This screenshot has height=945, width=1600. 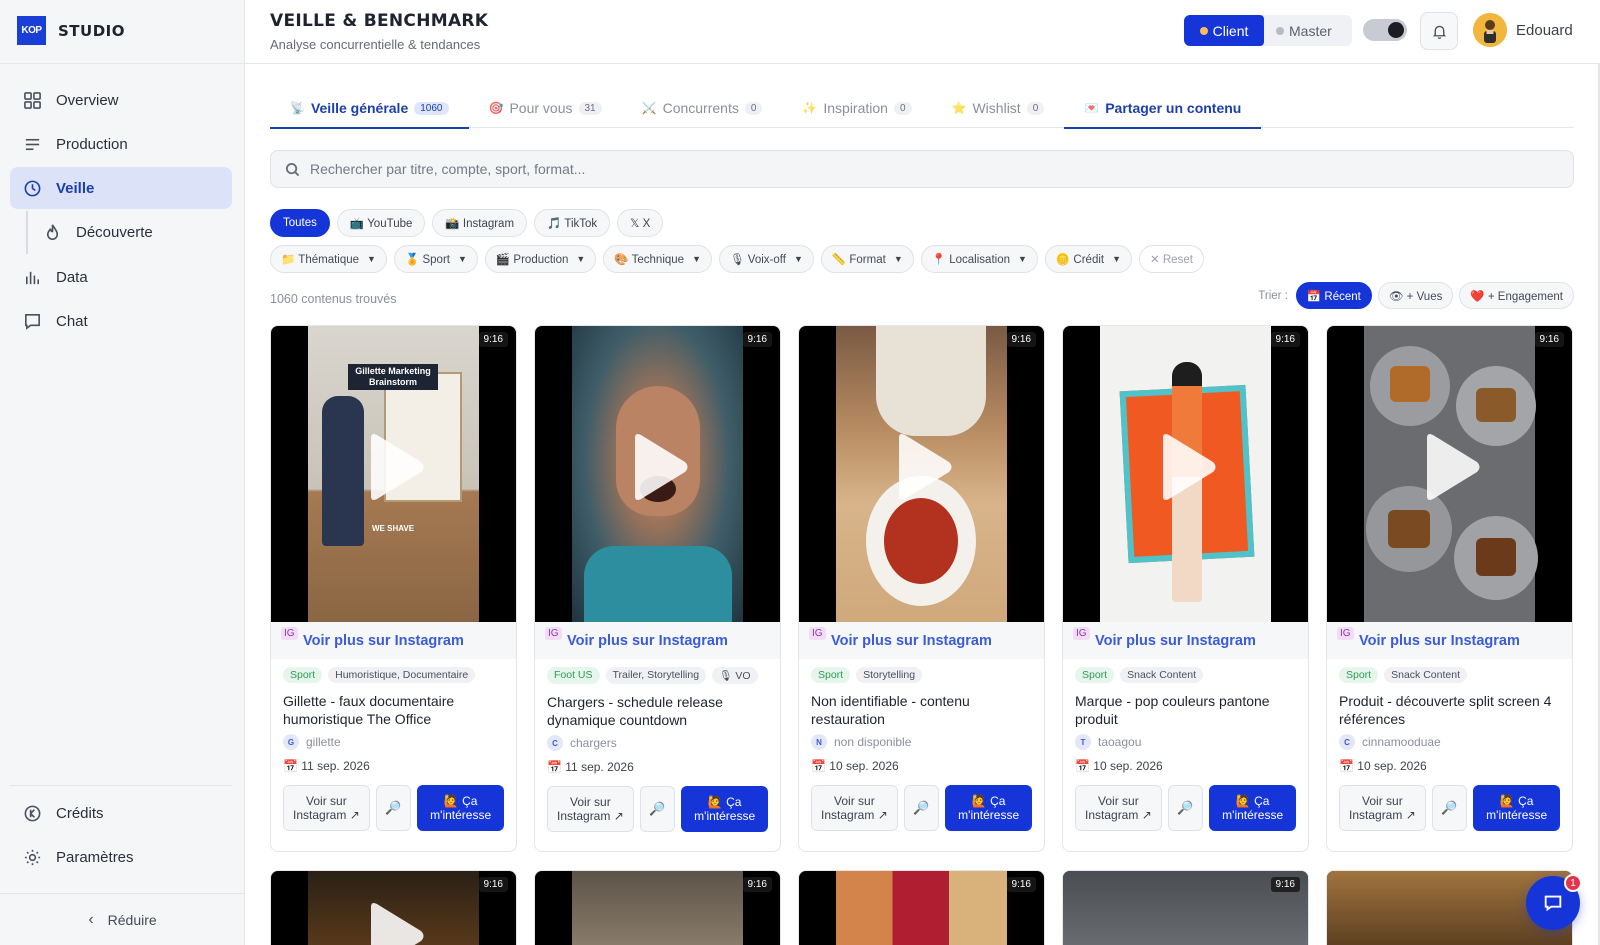 I want to click on tab-wishlist: ⭐ Wishlist 0, so click(x=998, y=108).